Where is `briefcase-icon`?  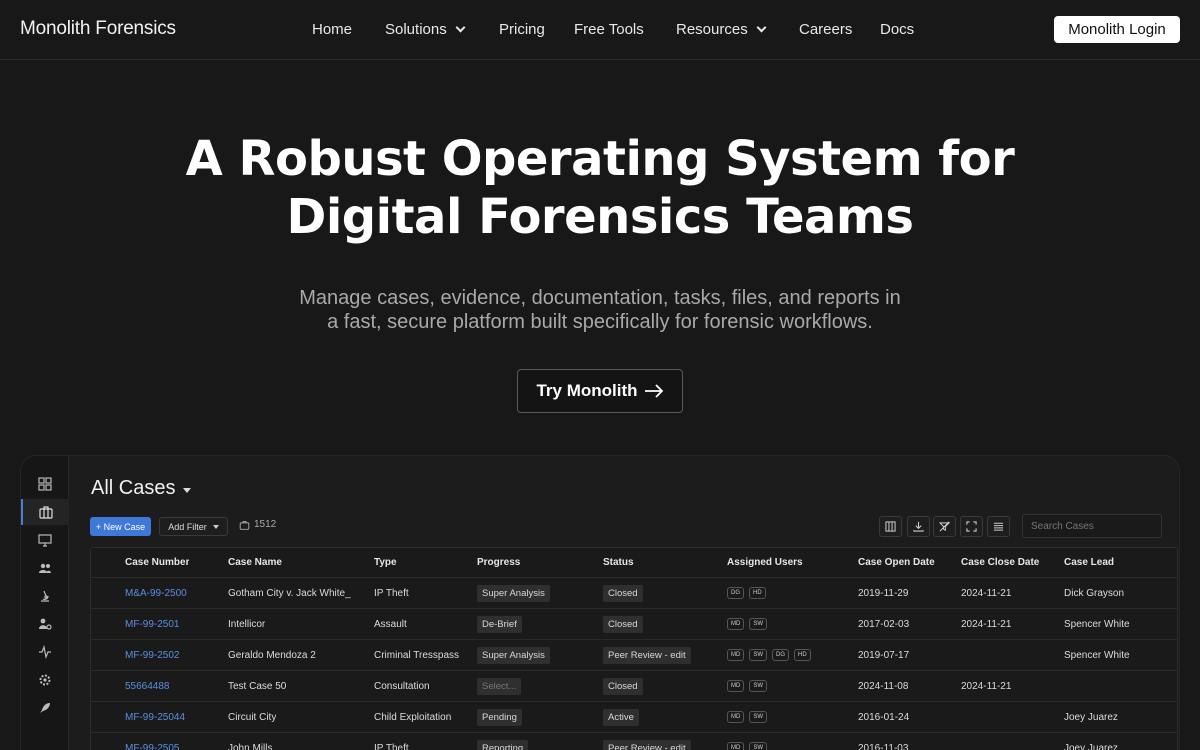
briefcase-icon is located at coordinates (45, 512).